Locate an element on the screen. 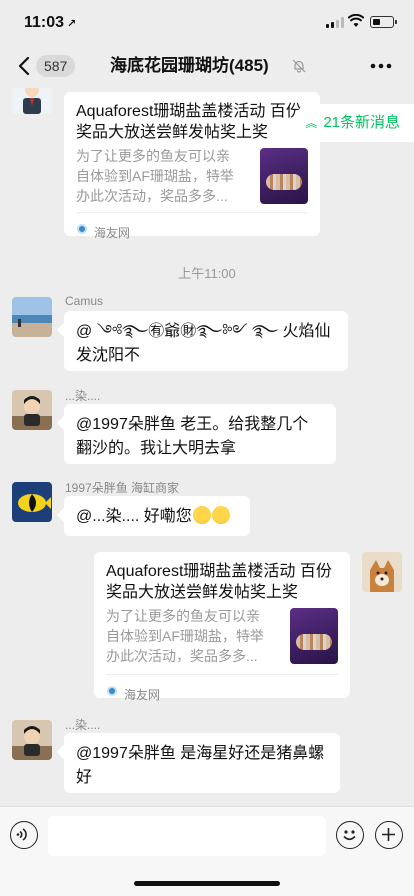 The height and width of the screenshot is (896, 414). status-bar: 11:03 ↗ is located at coordinates (207, 22).